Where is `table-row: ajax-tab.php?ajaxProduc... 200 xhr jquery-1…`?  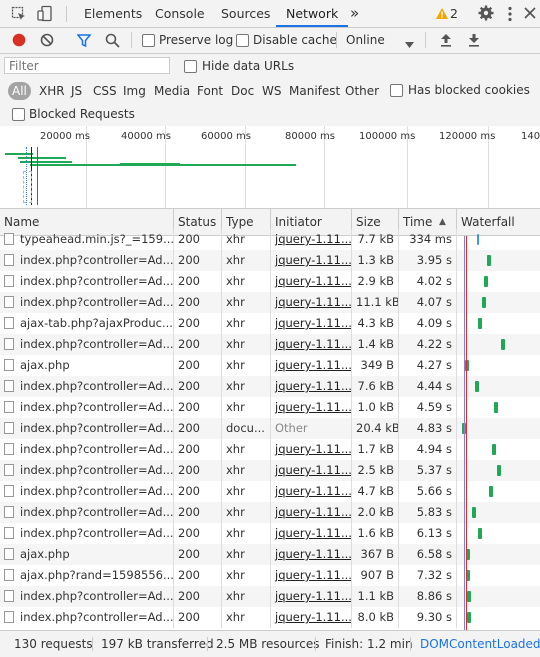 table-row: ajax-tab.php?ajaxProduc... 200 xhr jquery-1… is located at coordinates (270, 323).